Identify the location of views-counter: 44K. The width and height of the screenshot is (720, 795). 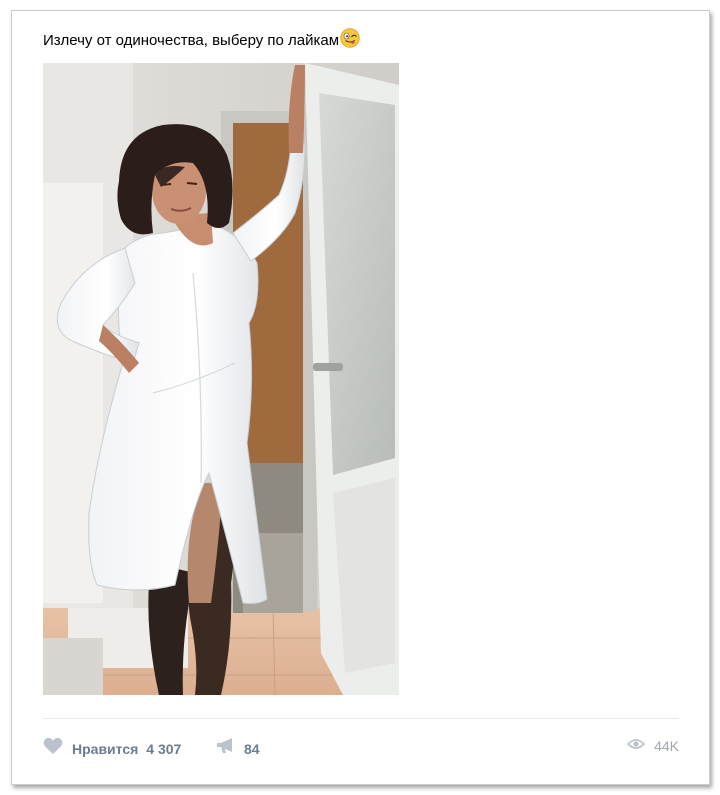
(652, 746).